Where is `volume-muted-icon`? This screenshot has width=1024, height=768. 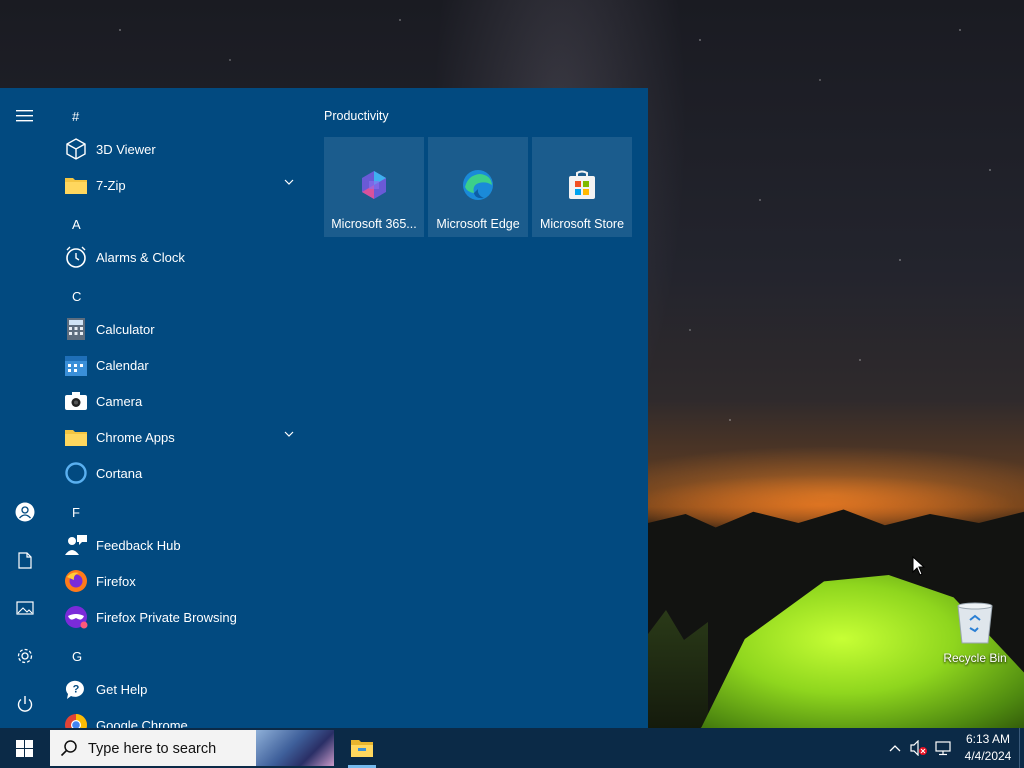 volume-muted-icon is located at coordinates (918, 748).